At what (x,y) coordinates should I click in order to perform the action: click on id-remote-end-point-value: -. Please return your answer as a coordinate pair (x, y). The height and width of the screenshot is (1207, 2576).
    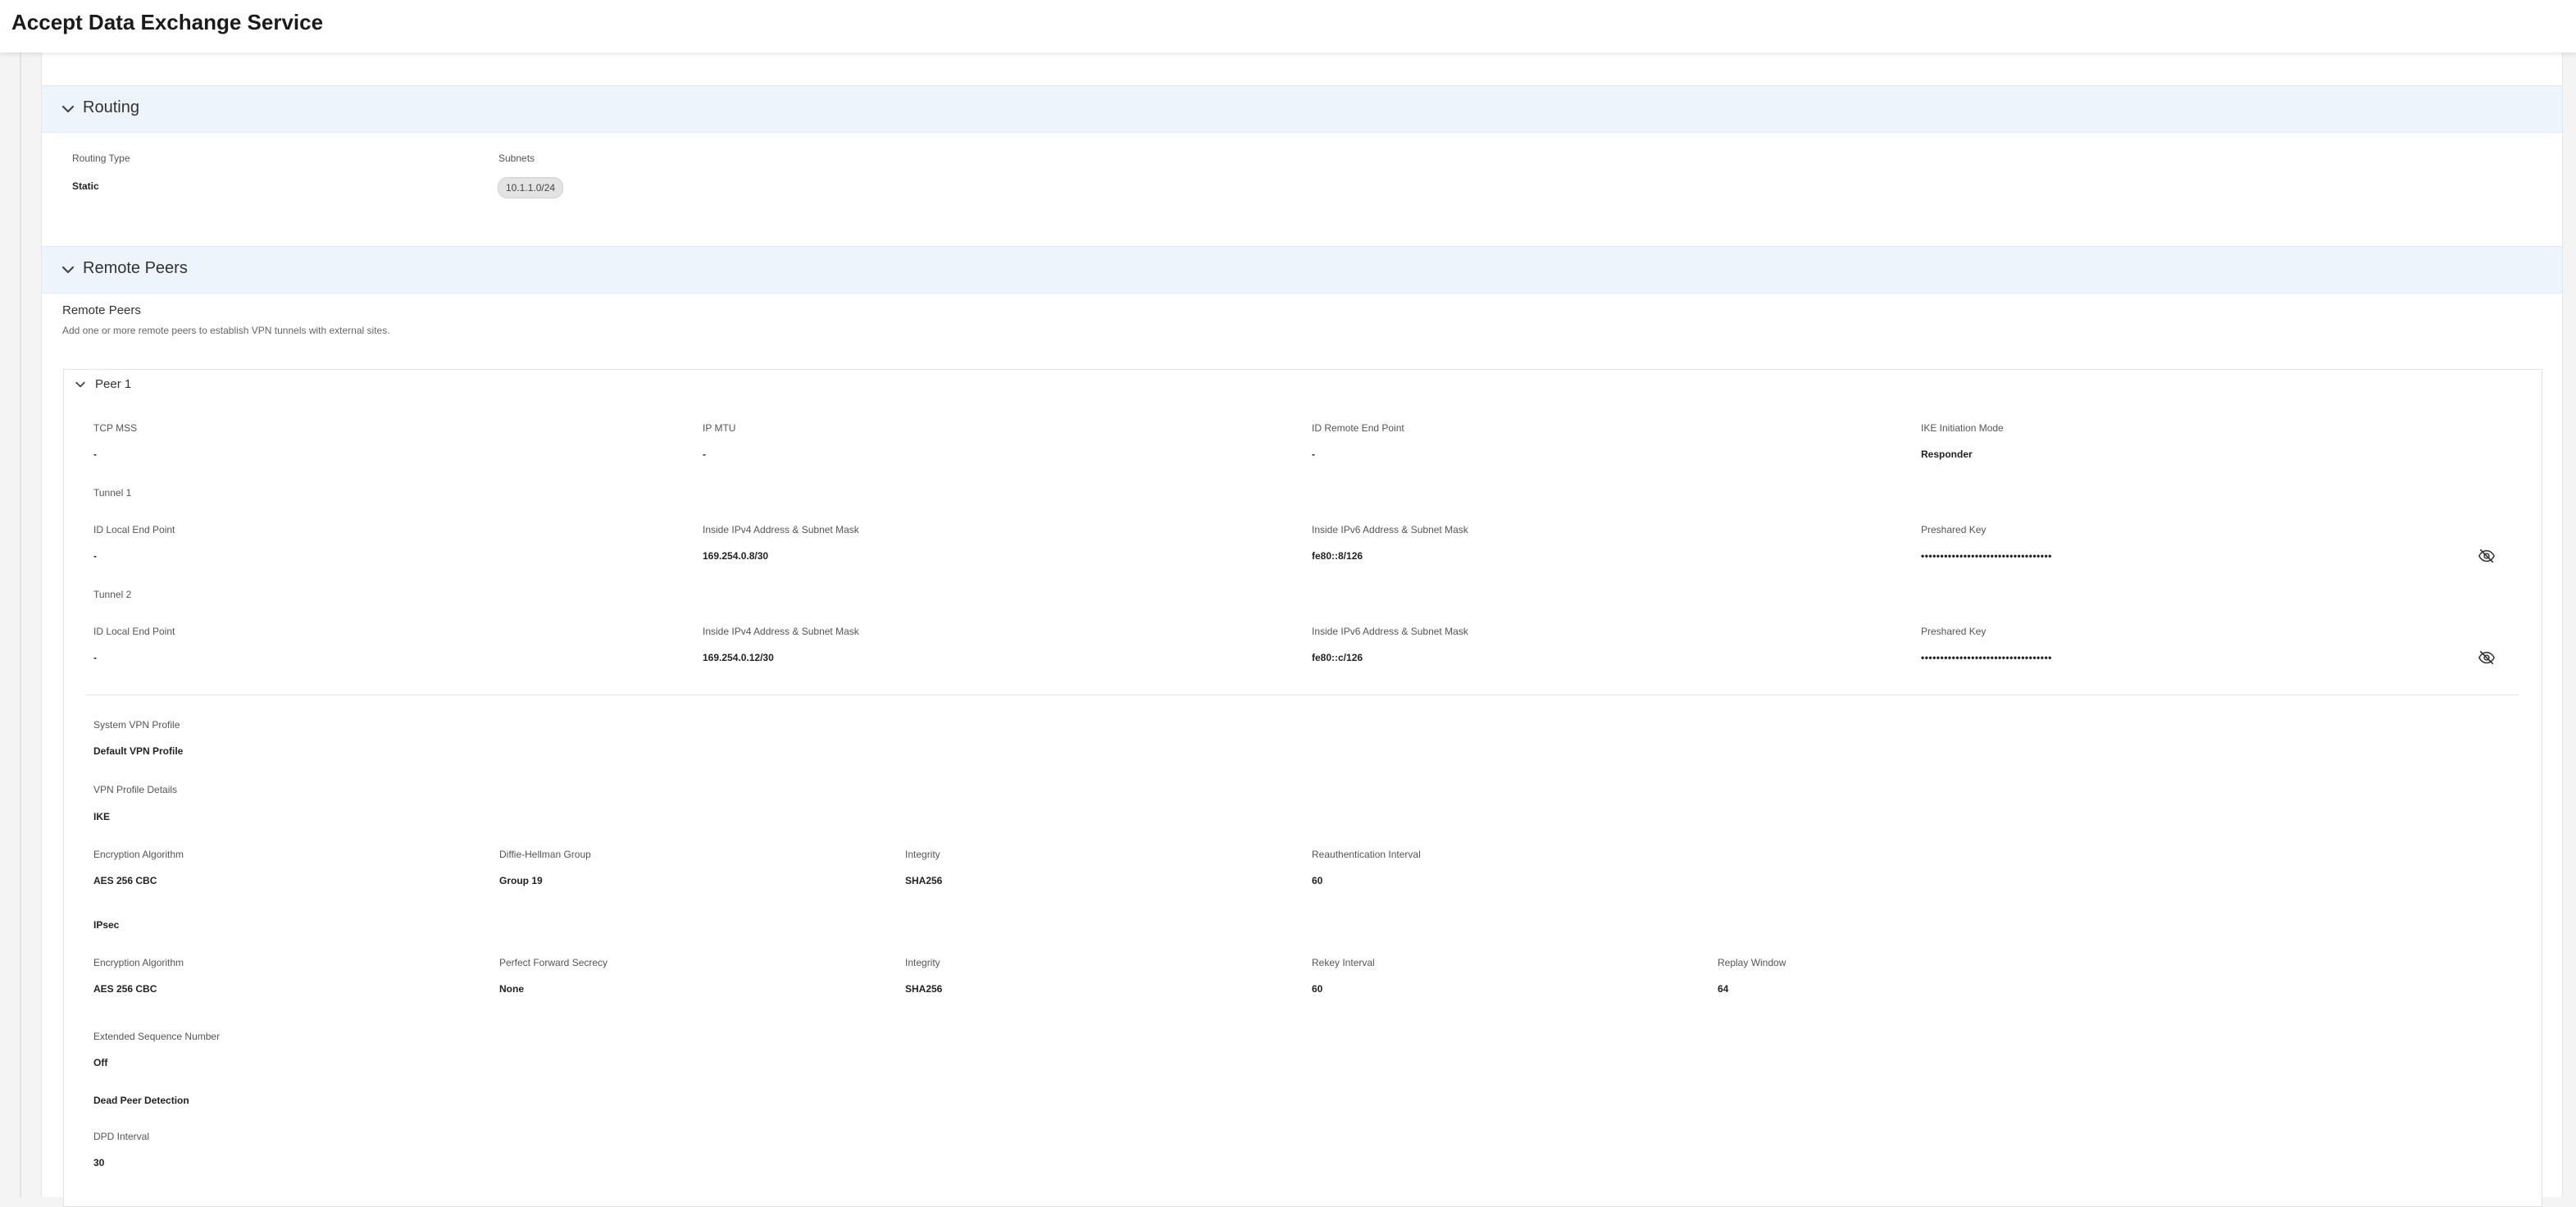
    Looking at the image, I should click on (1313, 455).